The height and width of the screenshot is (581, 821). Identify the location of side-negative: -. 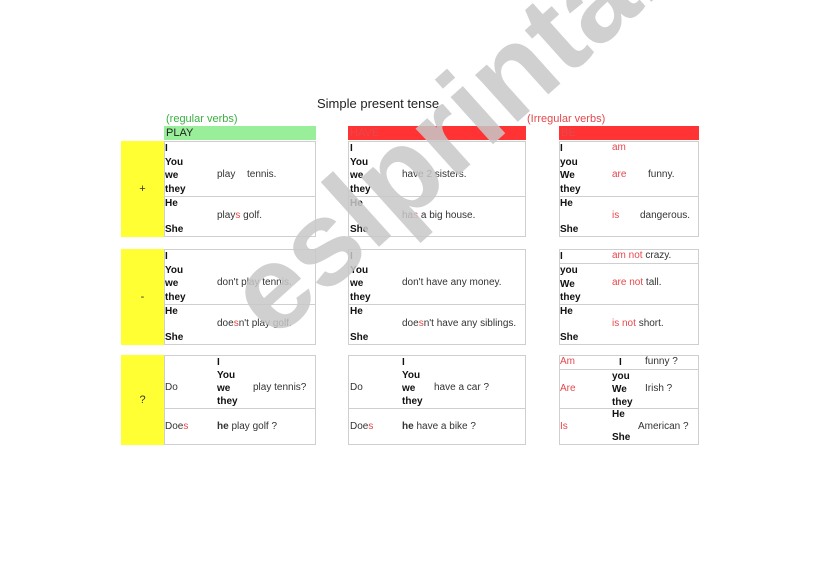
(142, 297).